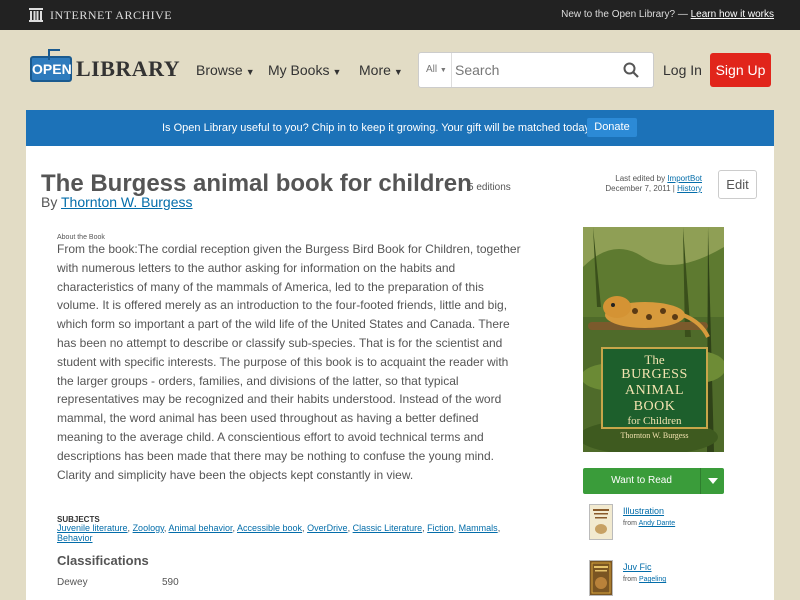  What do you see at coordinates (654, 421) in the screenshot?
I see `cover-line: for Children` at bounding box center [654, 421].